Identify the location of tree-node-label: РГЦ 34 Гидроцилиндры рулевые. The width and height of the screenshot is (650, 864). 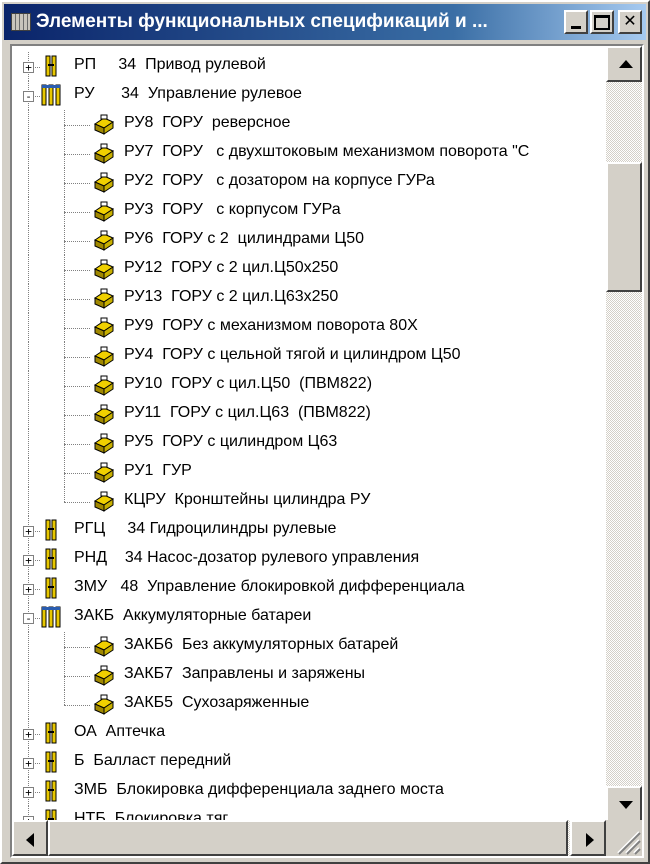
(205, 529).